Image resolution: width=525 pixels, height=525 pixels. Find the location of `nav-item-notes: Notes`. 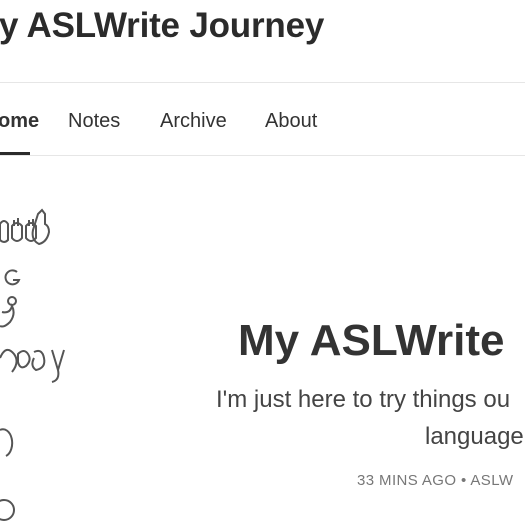

nav-item-notes: Notes is located at coordinates (94, 119).